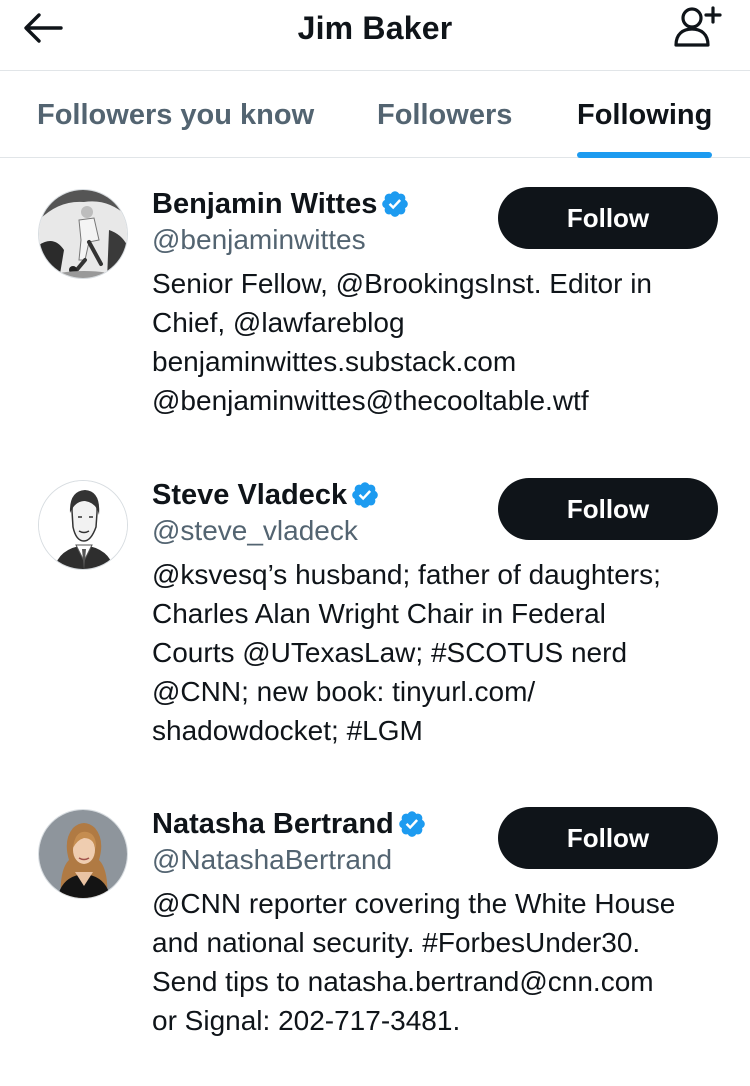  Describe the element at coordinates (175, 115) in the screenshot. I see `tab-followers-you-know: Followers you know` at that location.